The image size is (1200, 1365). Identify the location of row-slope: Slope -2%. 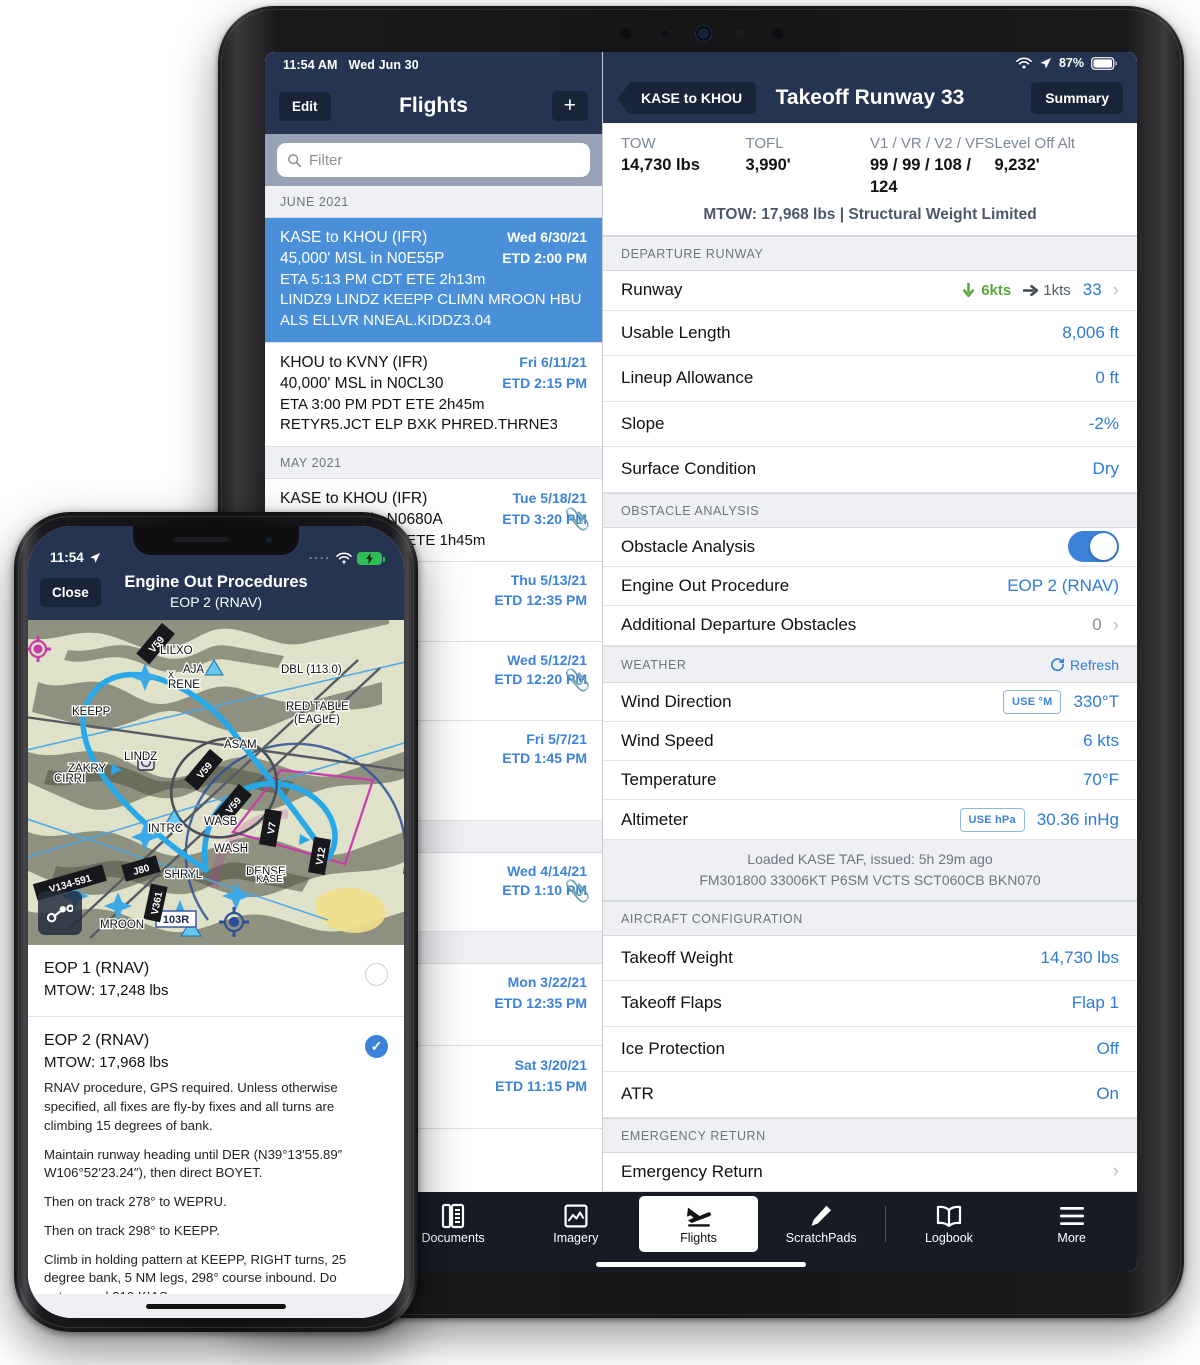
(870, 425).